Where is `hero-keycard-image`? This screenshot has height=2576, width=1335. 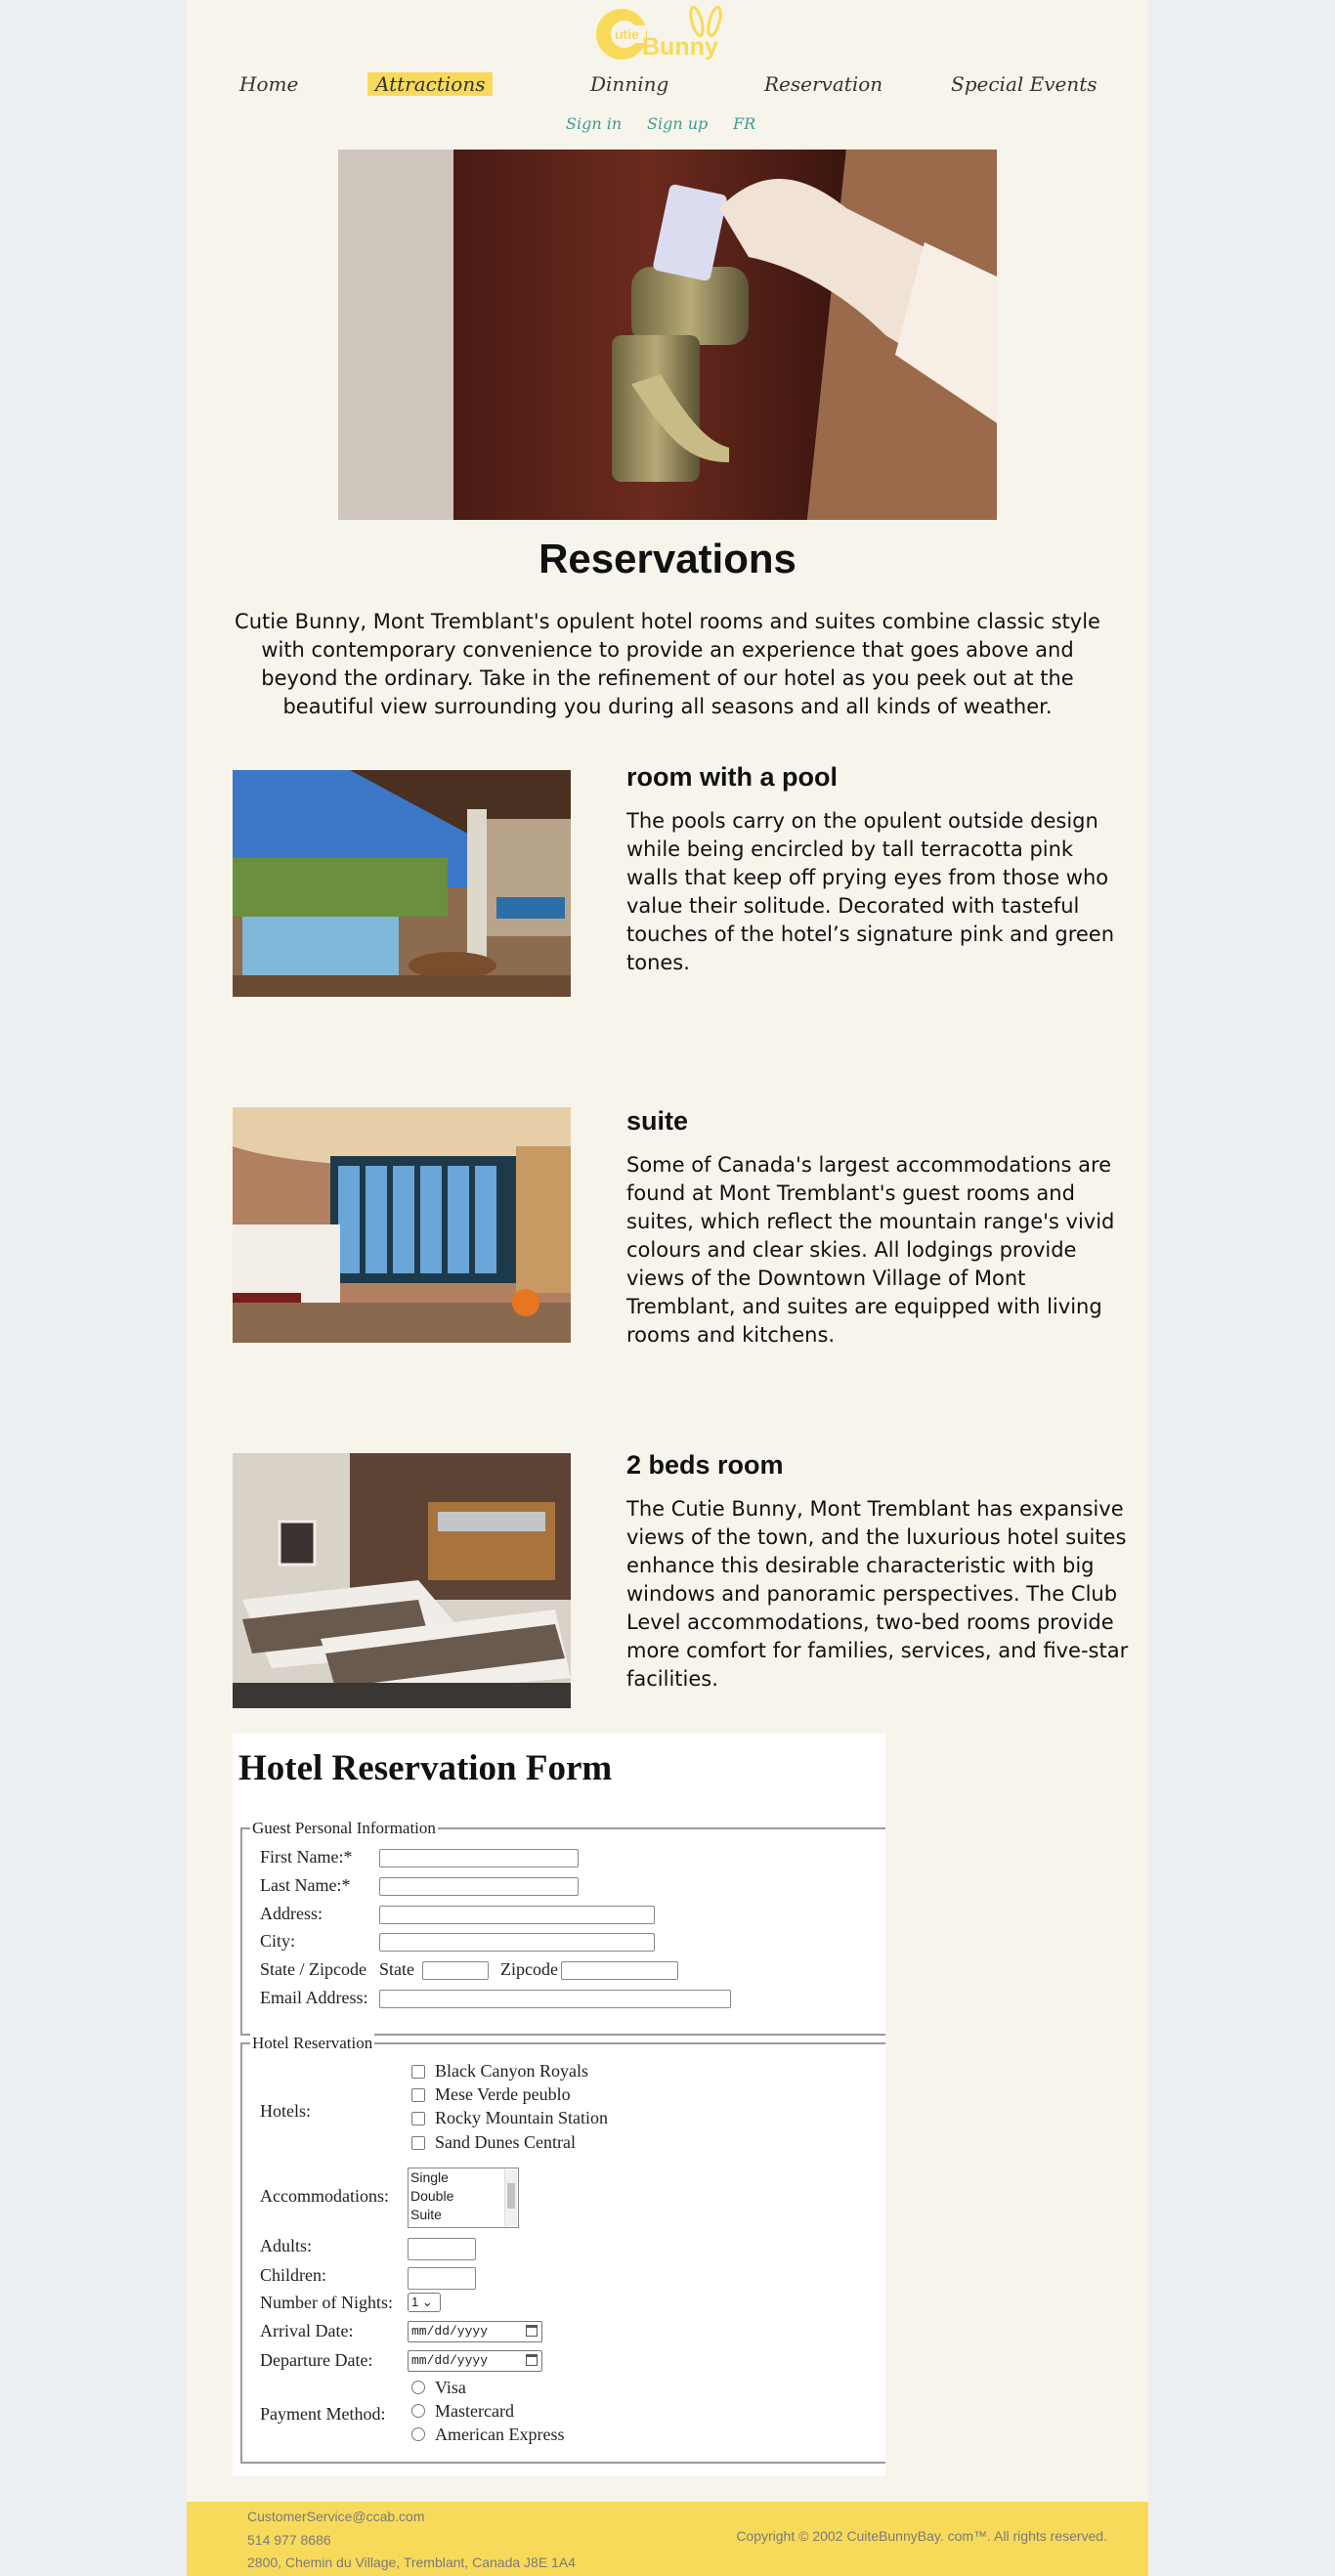
hero-keycard-image is located at coordinates (667, 335).